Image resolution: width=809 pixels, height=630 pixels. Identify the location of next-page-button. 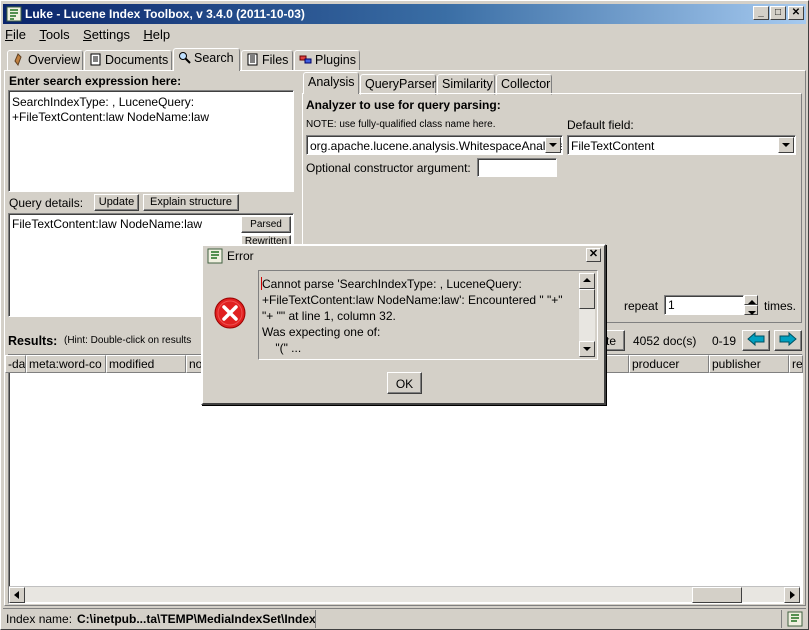
(788, 340).